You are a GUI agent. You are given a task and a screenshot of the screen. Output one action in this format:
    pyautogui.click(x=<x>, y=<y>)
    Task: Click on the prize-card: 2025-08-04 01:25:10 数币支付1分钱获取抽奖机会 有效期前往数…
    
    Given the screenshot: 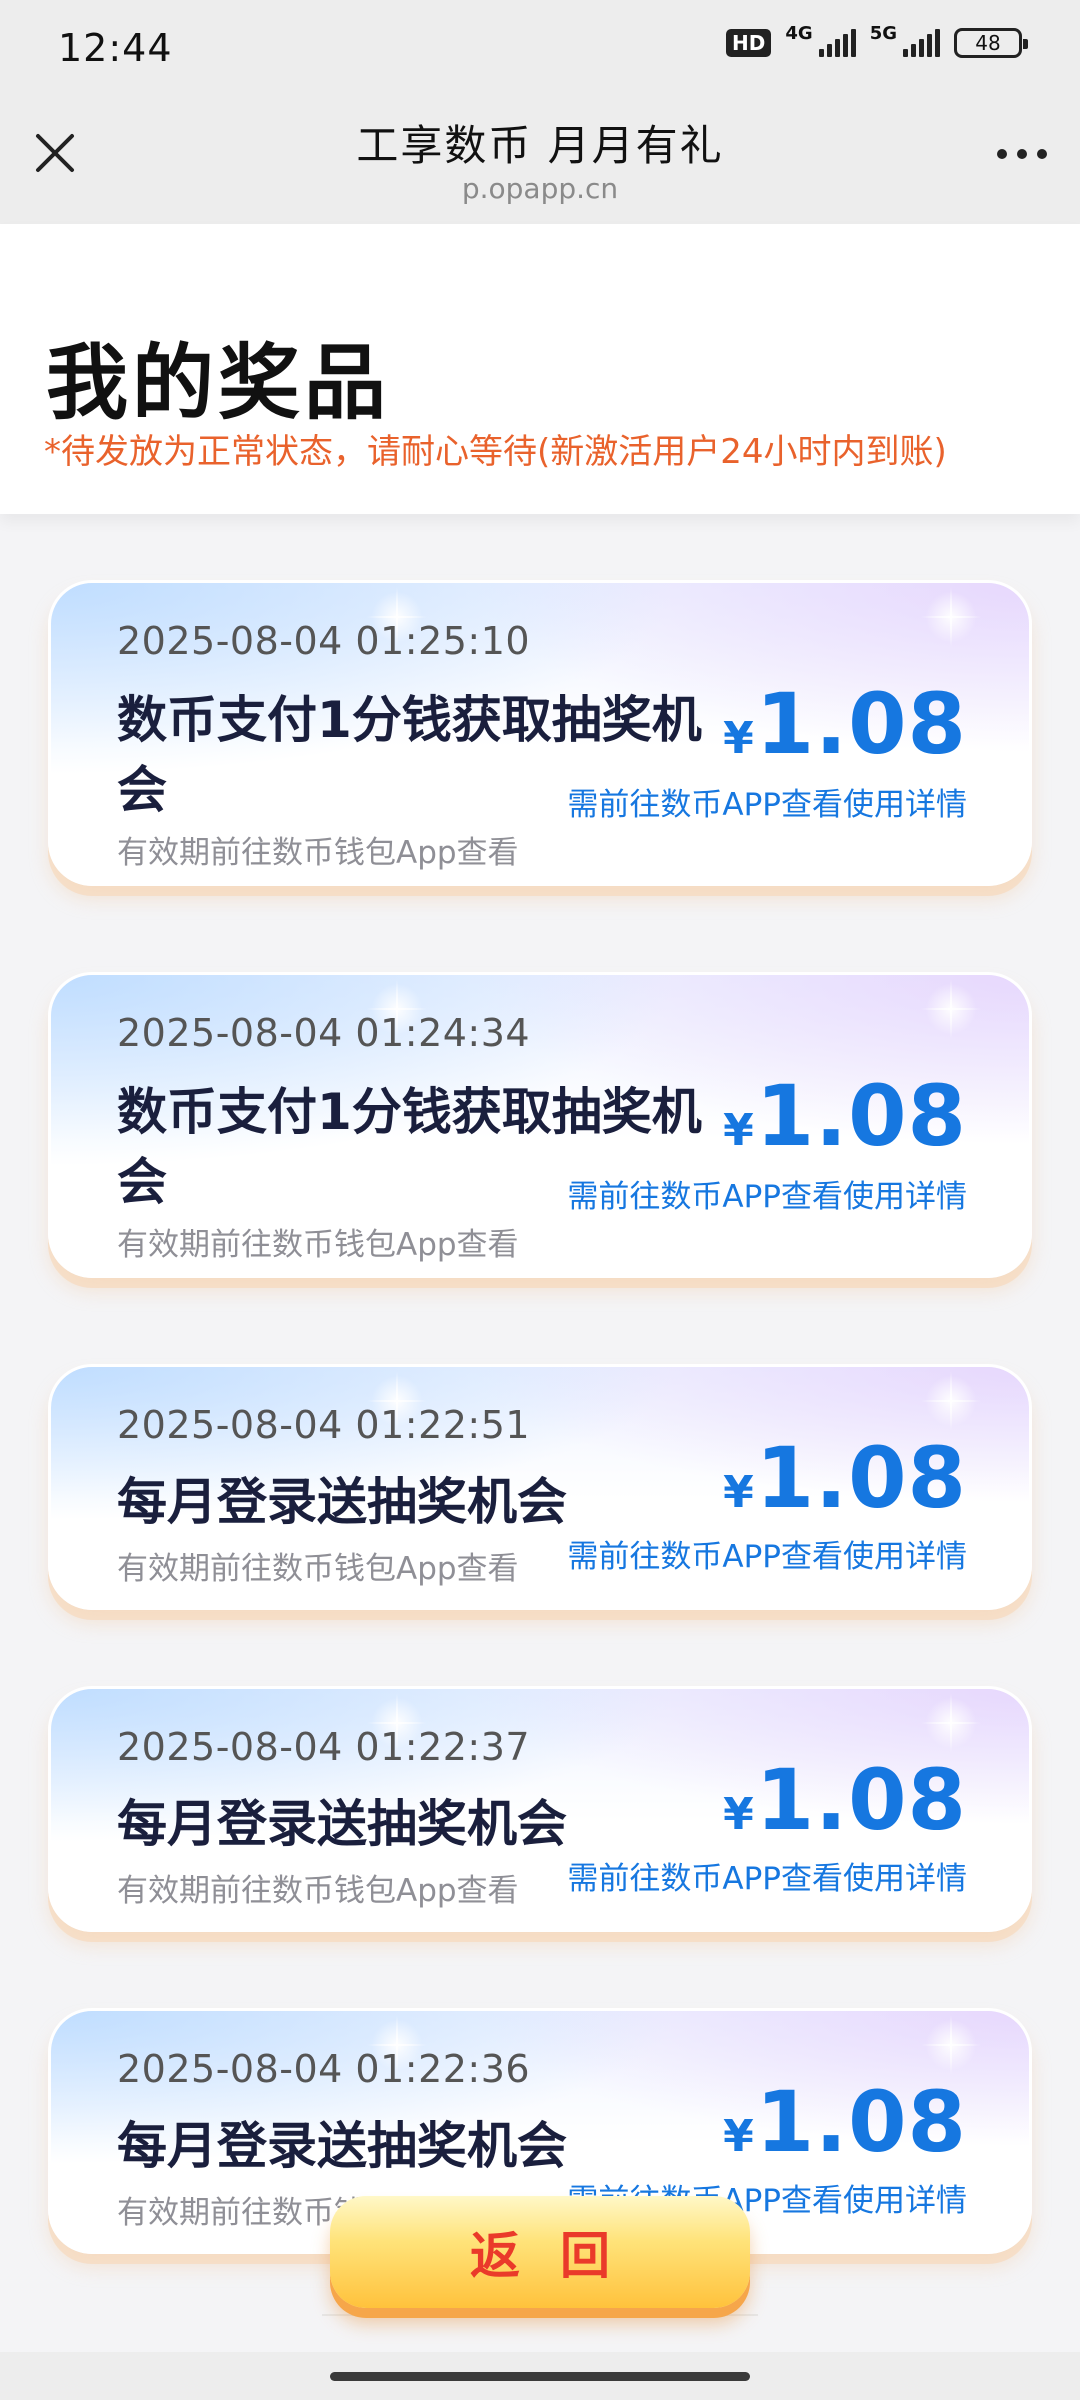 What is the action you would take?
    pyautogui.click(x=540, y=733)
    